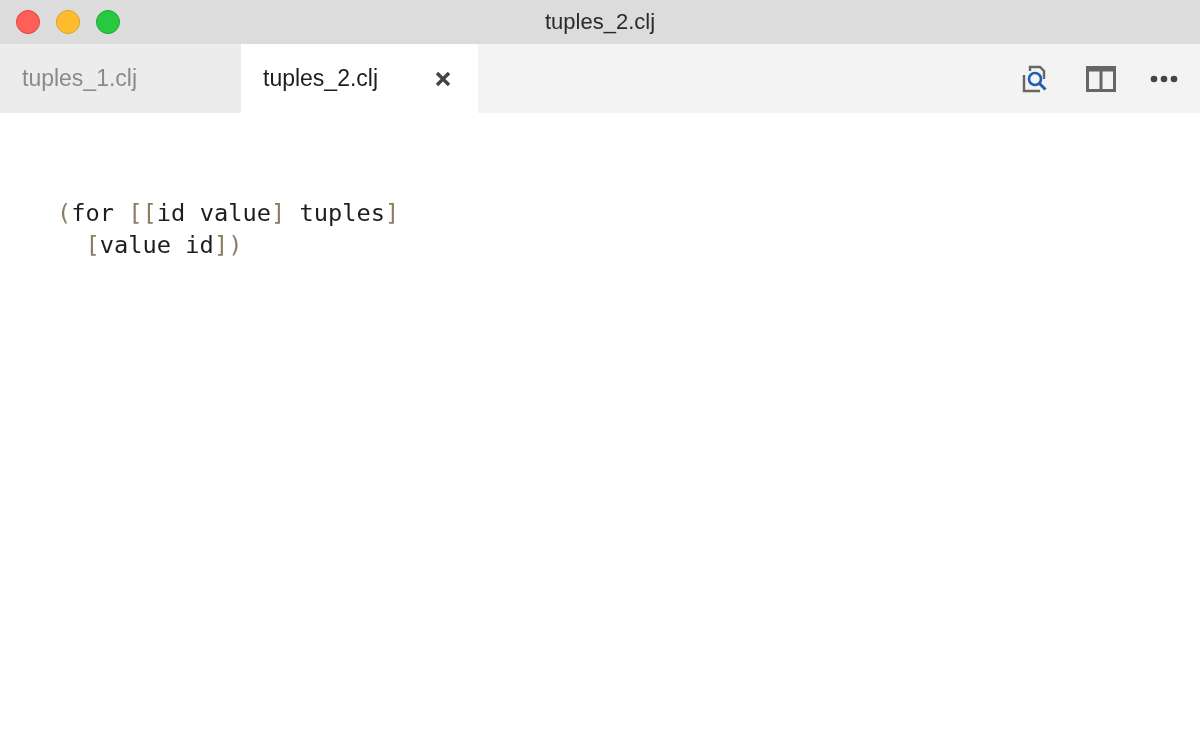 This screenshot has width=1200, height=742. Describe the element at coordinates (1164, 78) in the screenshot. I see `more-icon` at that location.